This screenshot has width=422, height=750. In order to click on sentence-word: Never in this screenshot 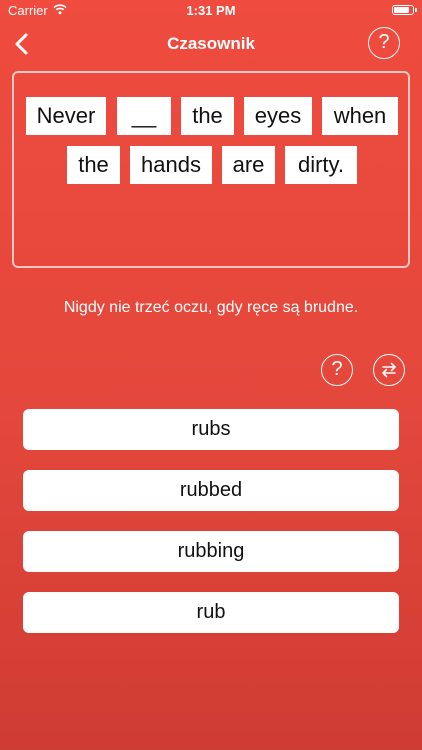, I will do `click(66, 116)`.